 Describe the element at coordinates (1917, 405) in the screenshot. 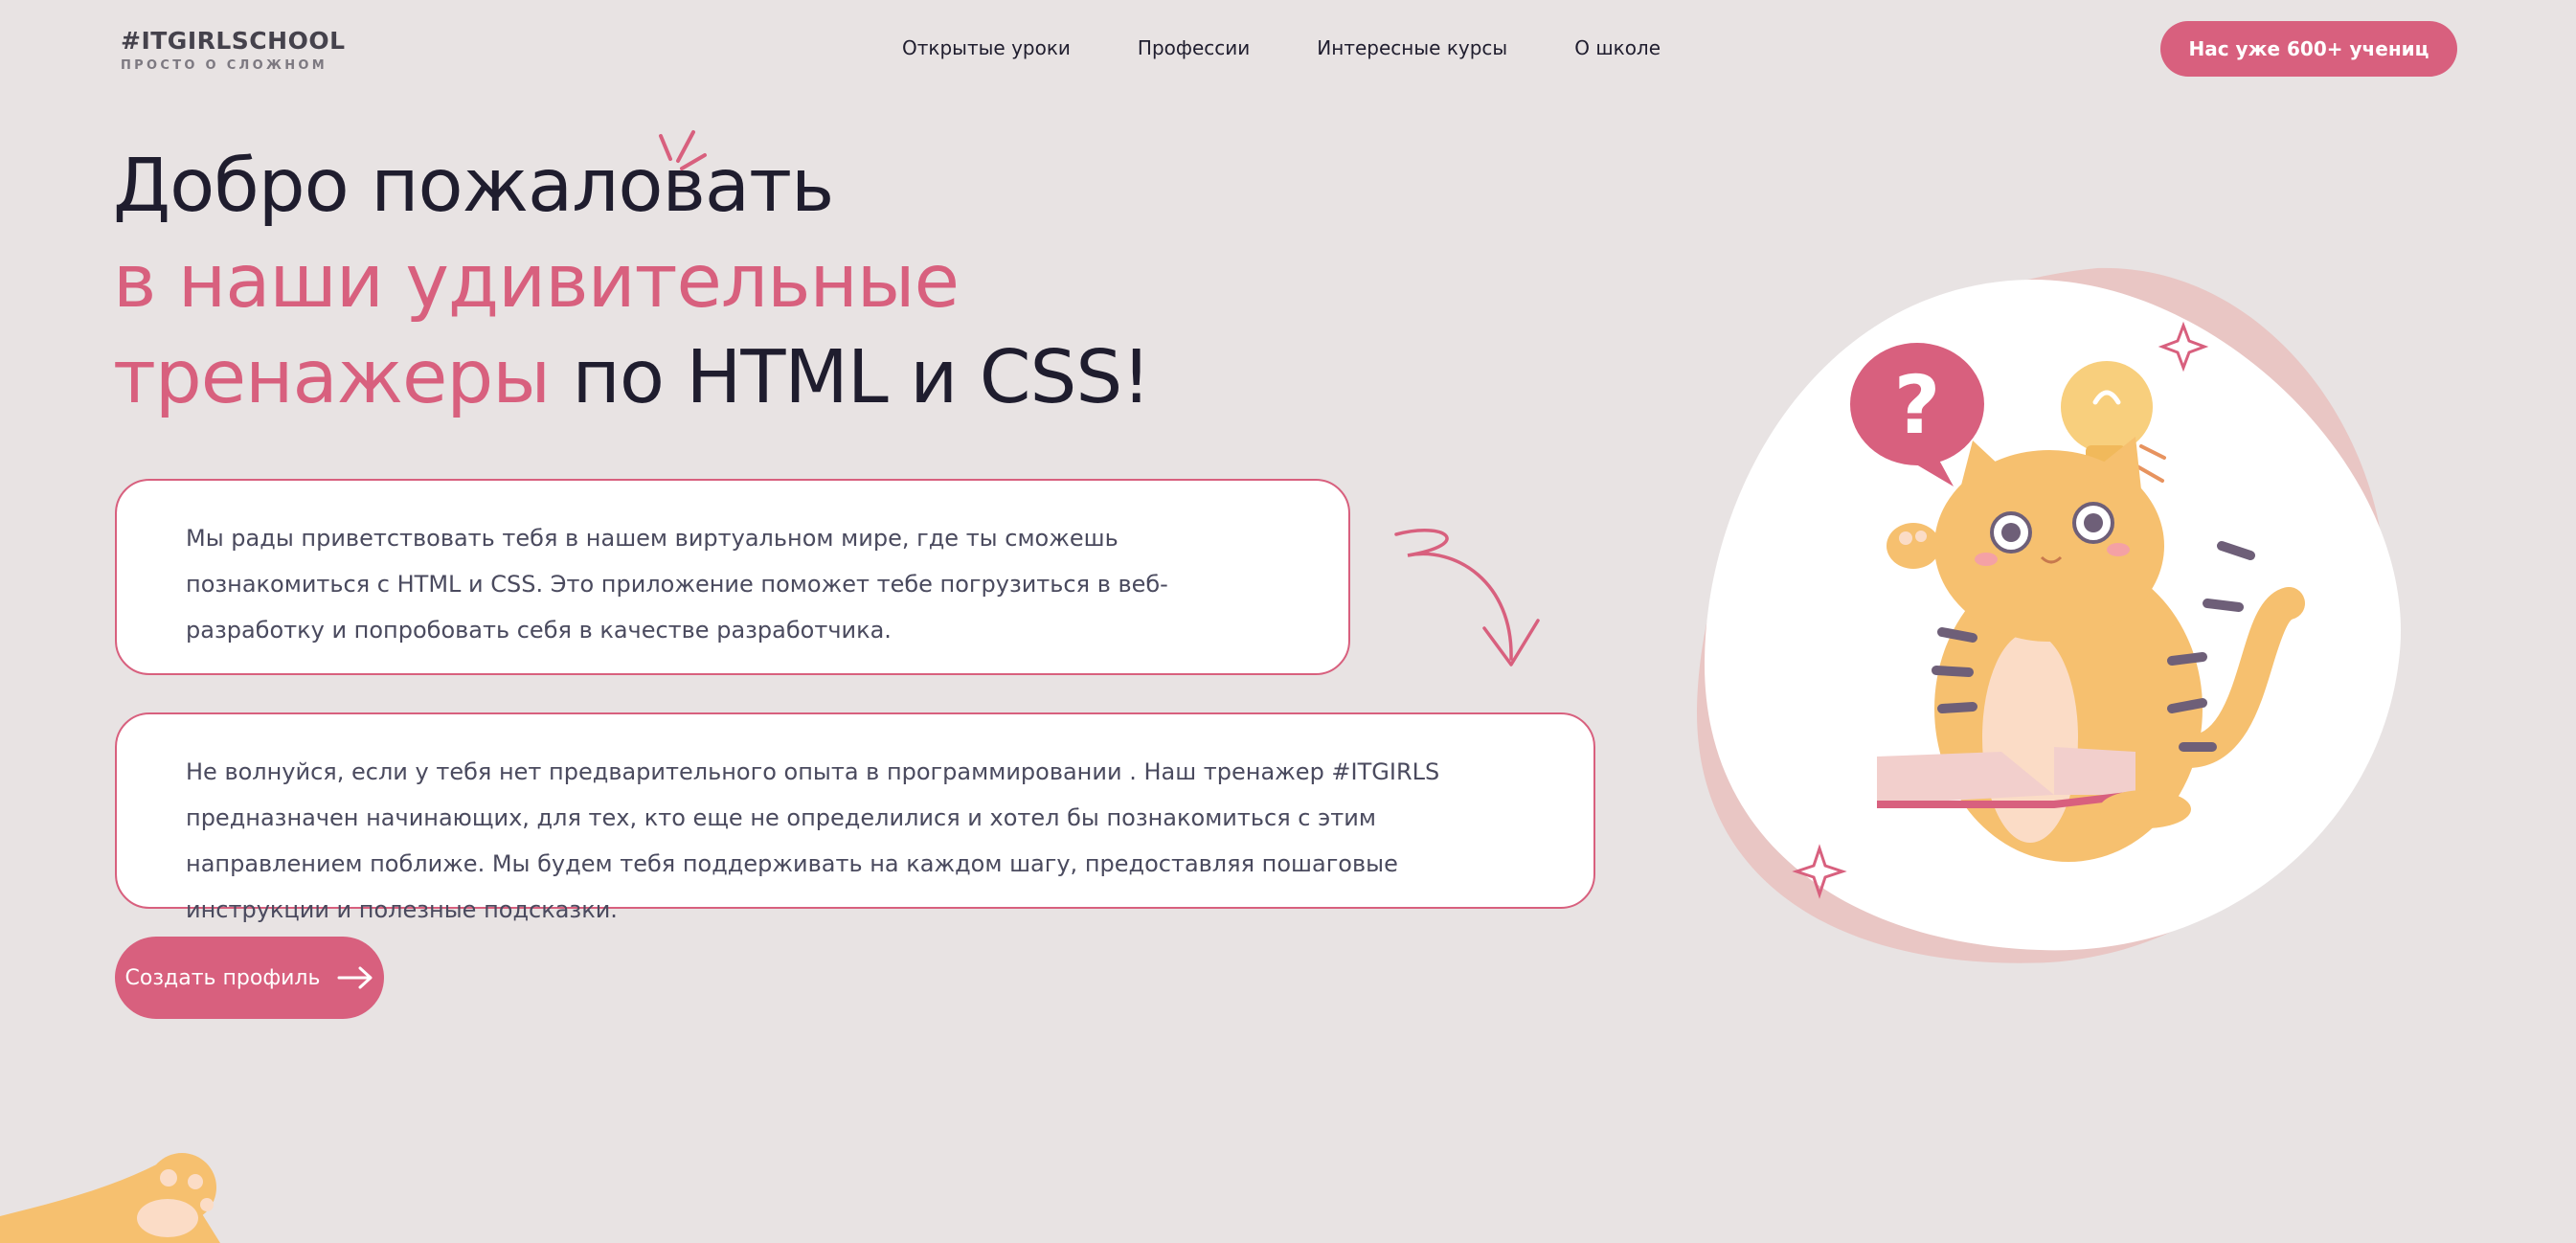

I see `bubble-question-mark: ?` at that location.